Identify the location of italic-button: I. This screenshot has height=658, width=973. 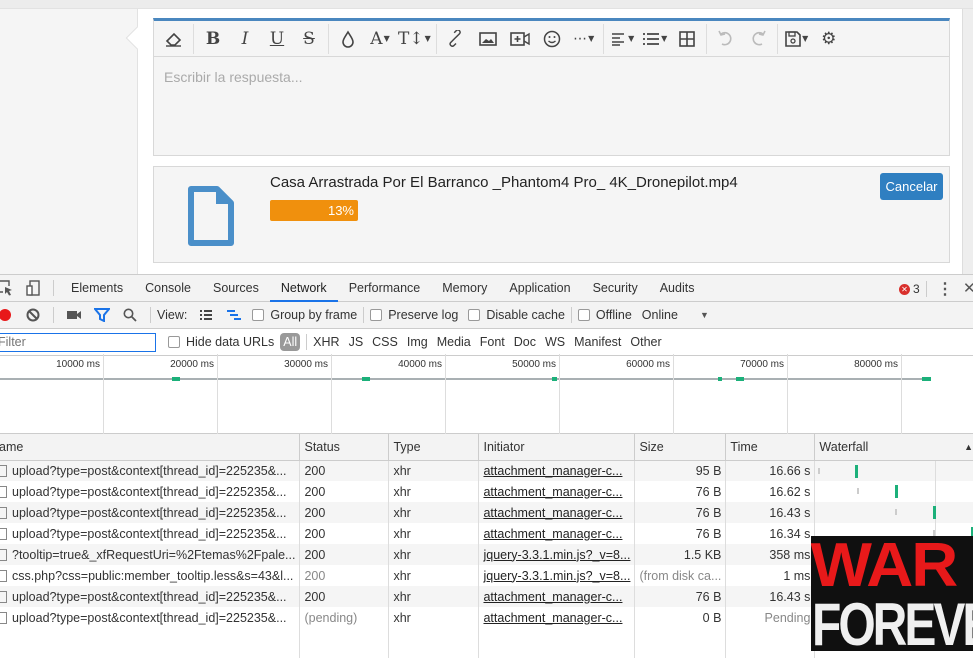
(245, 39).